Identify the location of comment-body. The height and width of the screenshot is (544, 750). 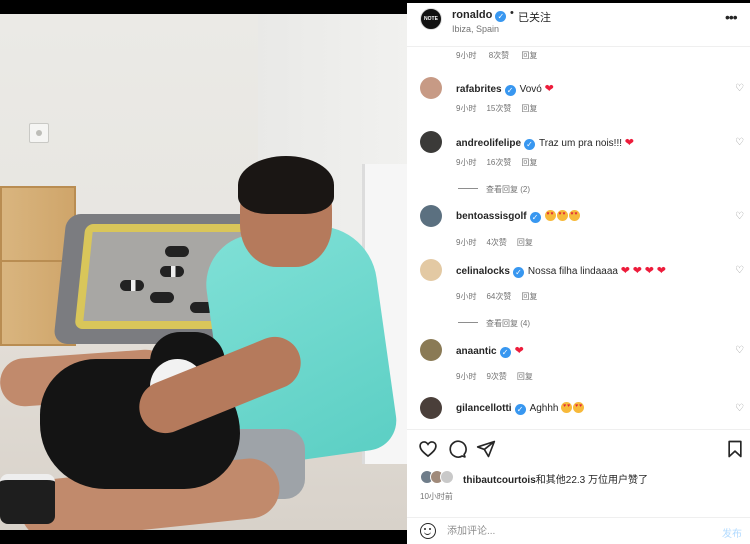
(562, 216).